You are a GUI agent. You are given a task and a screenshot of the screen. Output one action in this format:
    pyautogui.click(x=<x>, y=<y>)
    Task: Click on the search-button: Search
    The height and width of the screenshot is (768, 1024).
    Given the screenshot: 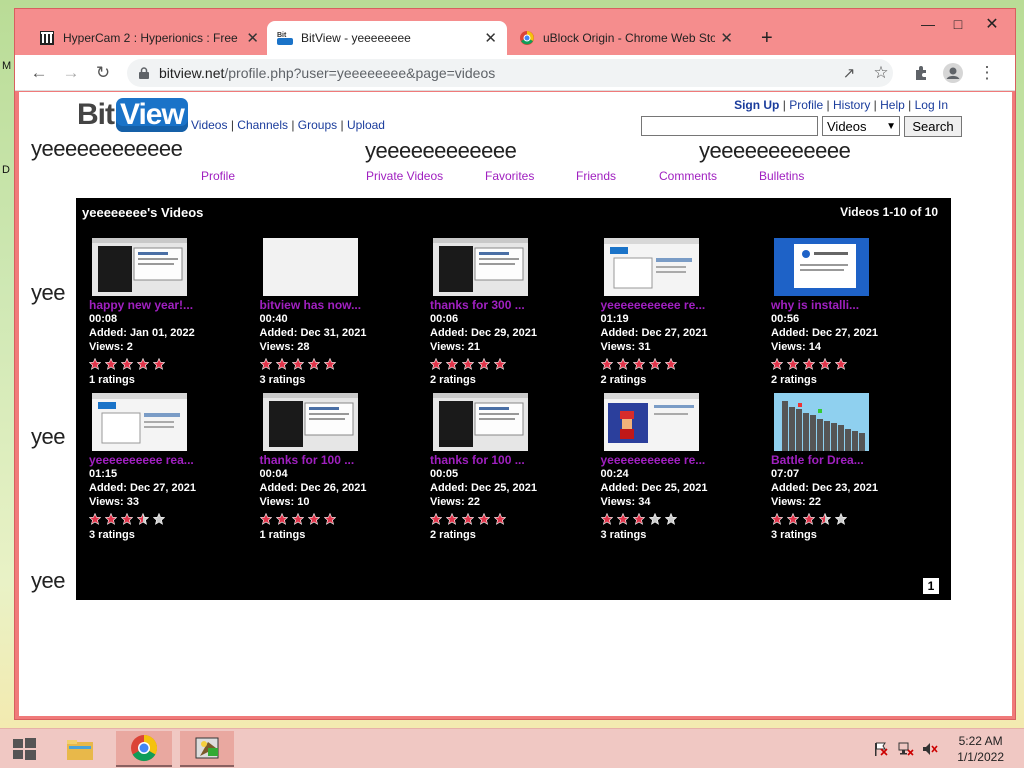 What is the action you would take?
    pyautogui.click(x=933, y=126)
    